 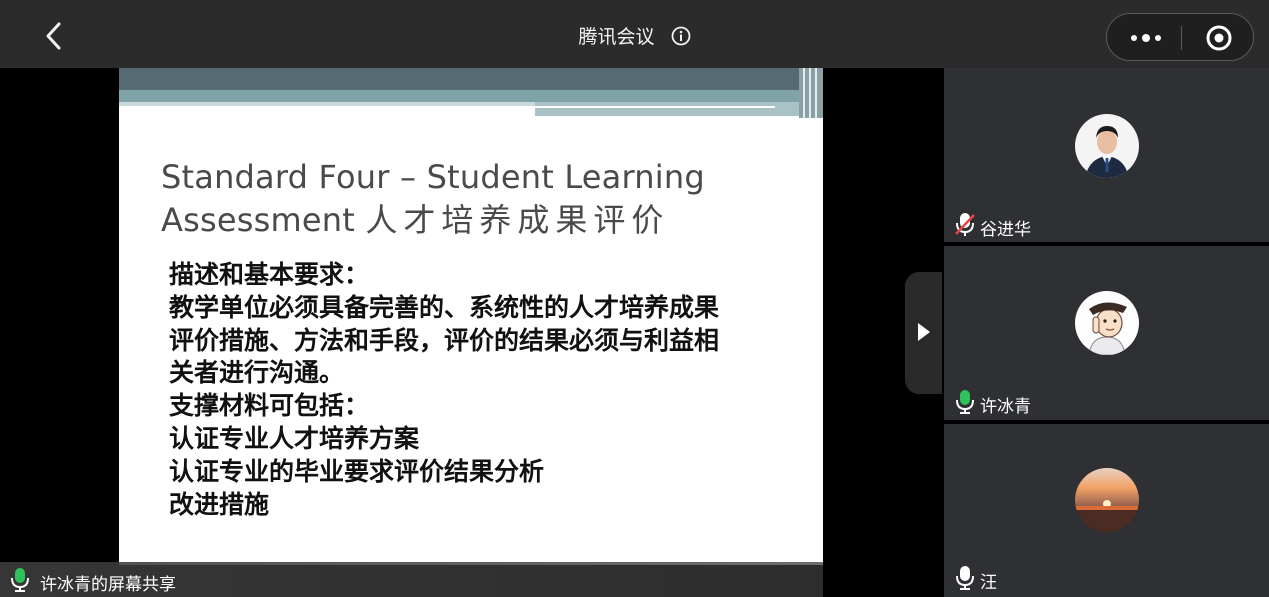 I want to click on participant-tile: 谷进华, so click(x=1106, y=155).